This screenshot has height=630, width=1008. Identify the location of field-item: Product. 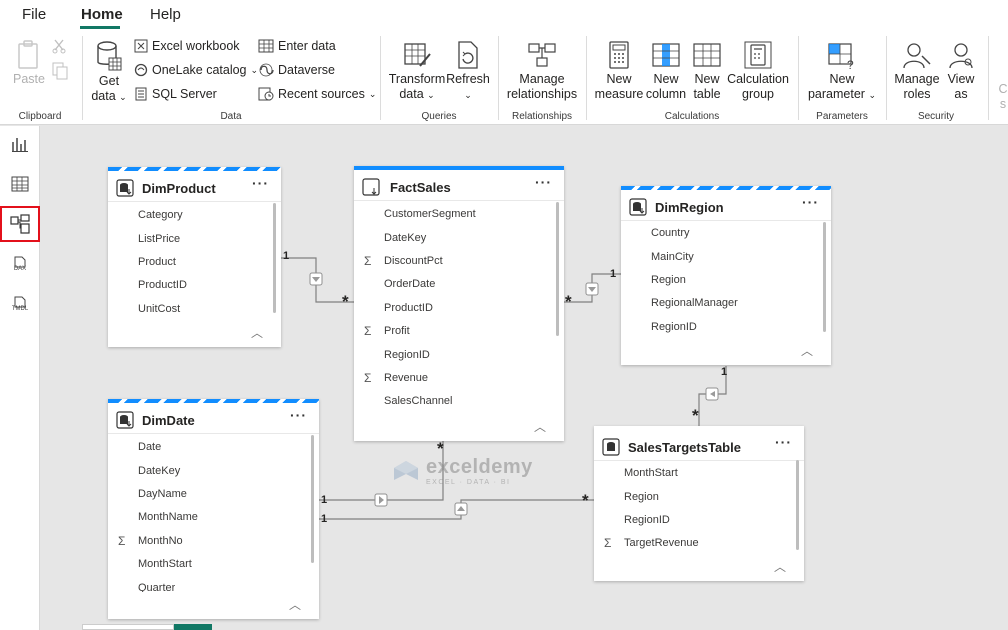
(157, 262).